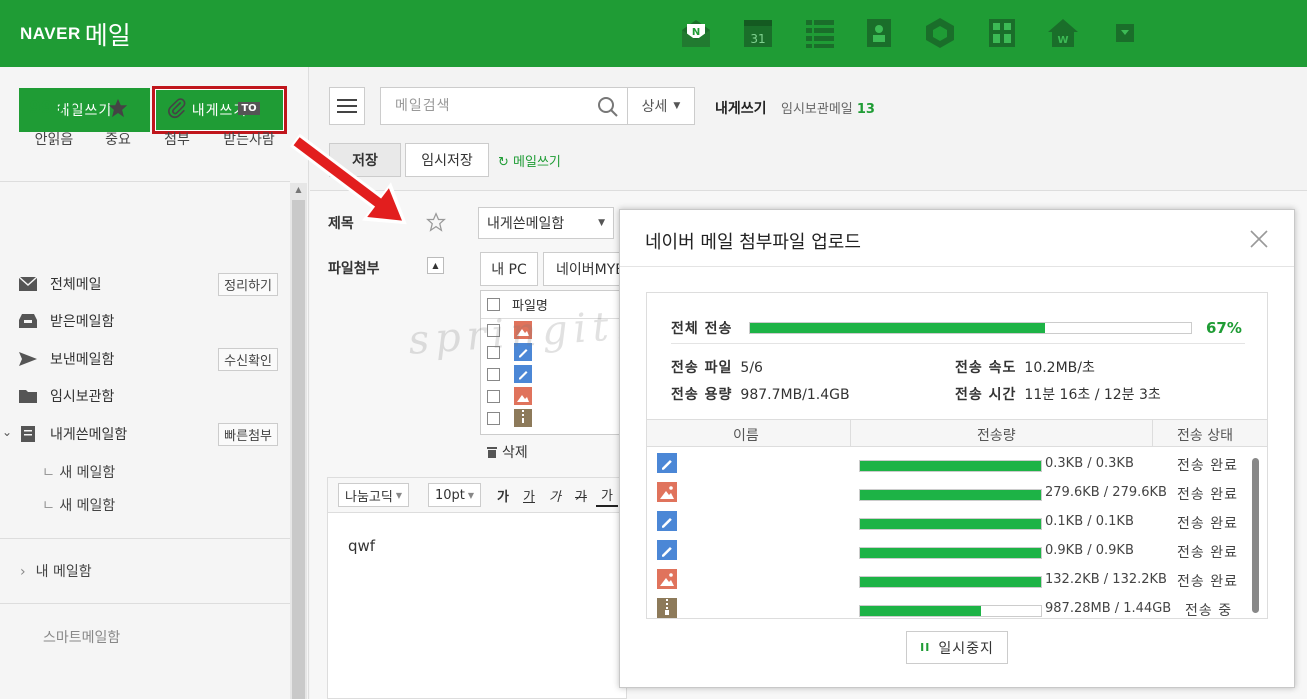 The height and width of the screenshot is (699, 1307). What do you see at coordinates (75, 34) in the screenshot?
I see `naver-mail-logo: NAVER 메일` at bounding box center [75, 34].